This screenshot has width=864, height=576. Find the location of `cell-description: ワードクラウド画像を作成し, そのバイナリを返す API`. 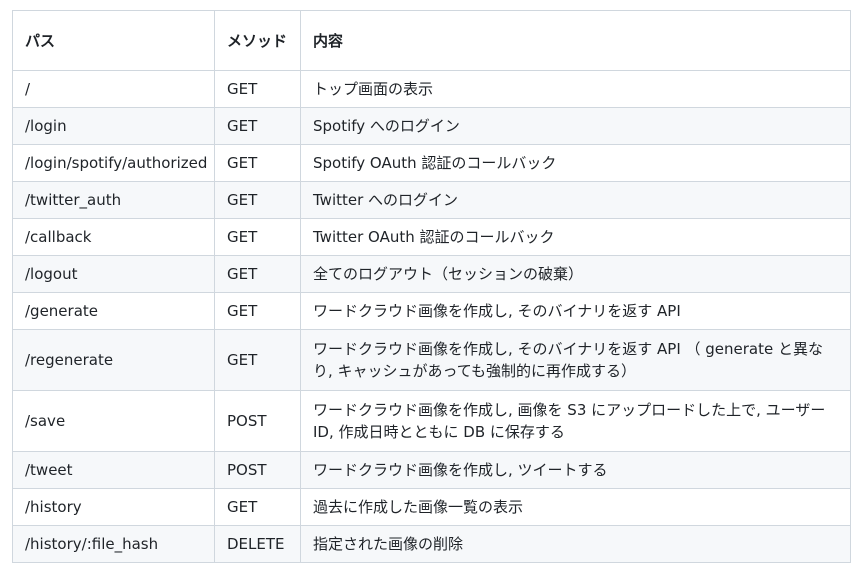

cell-description: ワードクラウド画像を作成し, そのバイナリを返す API is located at coordinates (575, 311).